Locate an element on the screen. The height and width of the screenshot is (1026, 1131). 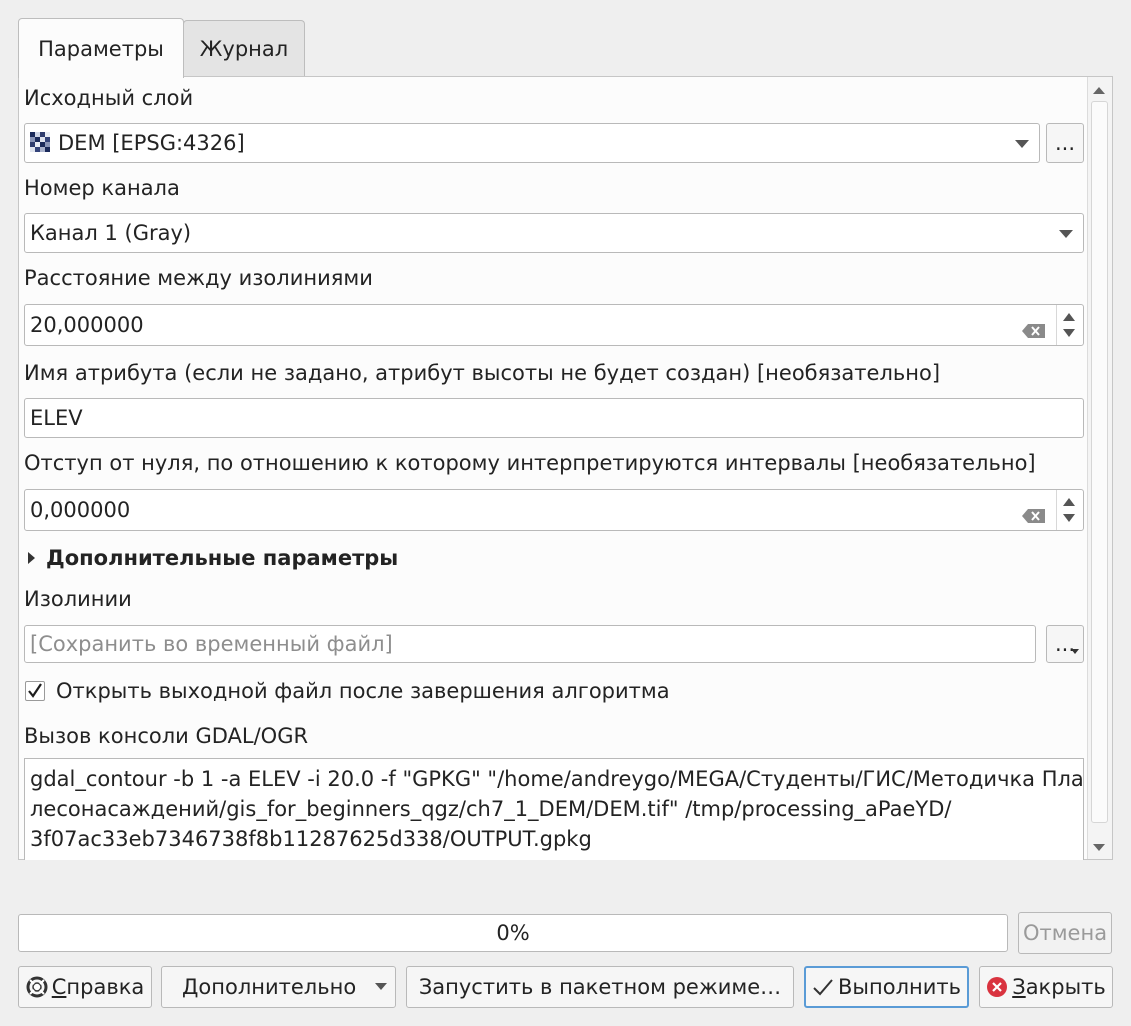
output-placeholder: [Сохранить во временный файл] is located at coordinates (211, 644).